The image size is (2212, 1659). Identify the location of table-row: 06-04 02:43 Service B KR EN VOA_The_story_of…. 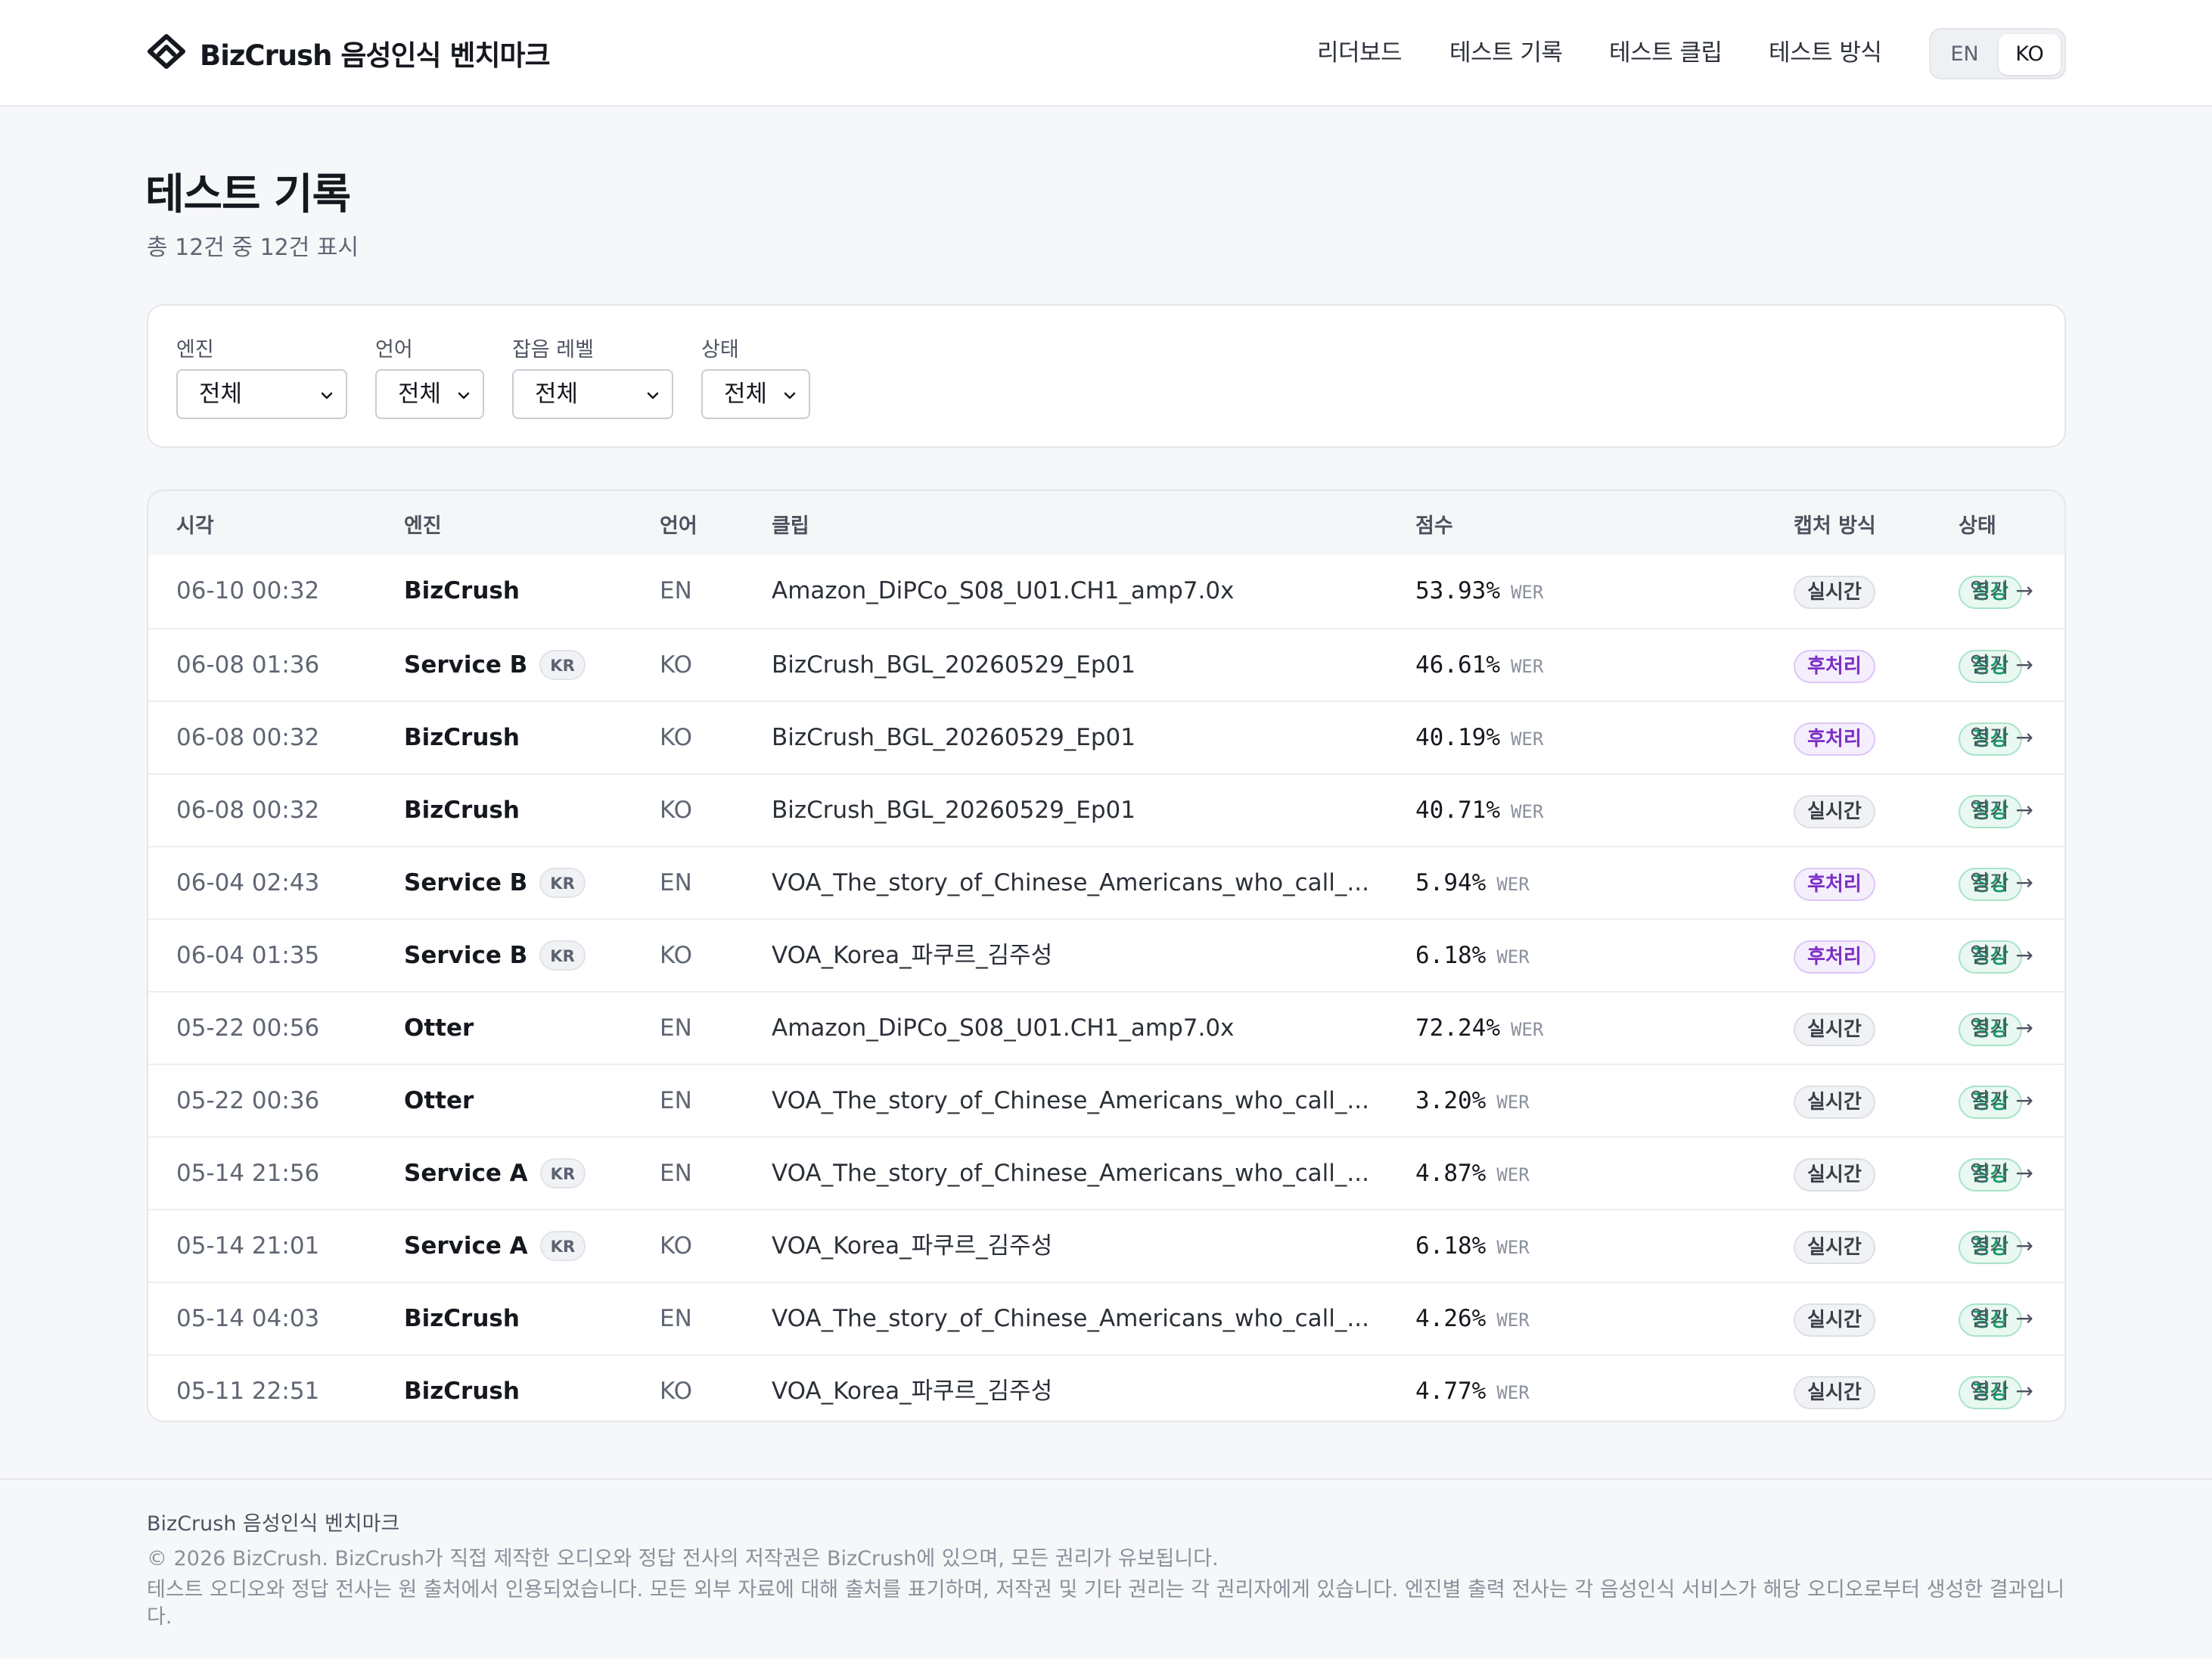
(1106, 882).